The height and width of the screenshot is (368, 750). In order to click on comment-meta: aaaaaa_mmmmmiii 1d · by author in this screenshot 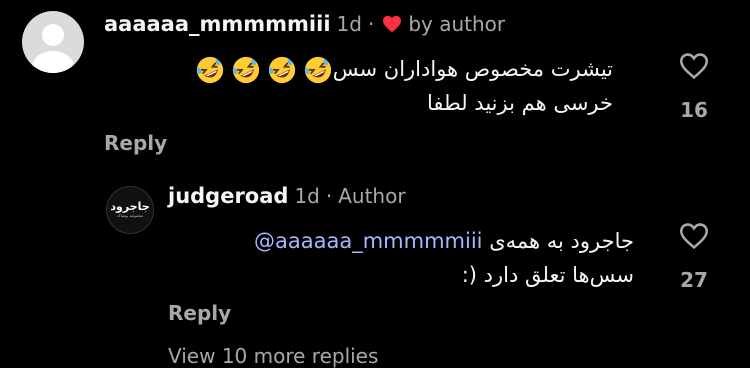, I will do `click(304, 24)`.